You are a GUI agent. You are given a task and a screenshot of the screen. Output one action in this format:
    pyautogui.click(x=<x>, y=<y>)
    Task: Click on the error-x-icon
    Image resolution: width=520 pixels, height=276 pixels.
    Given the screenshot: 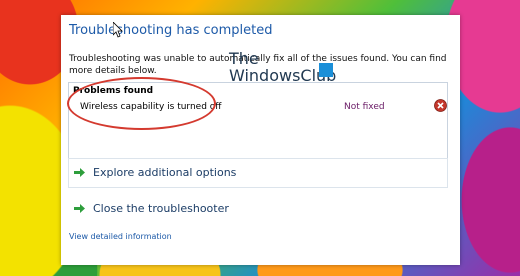 What is the action you would take?
    pyautogui.click(x=440, y=105)
    